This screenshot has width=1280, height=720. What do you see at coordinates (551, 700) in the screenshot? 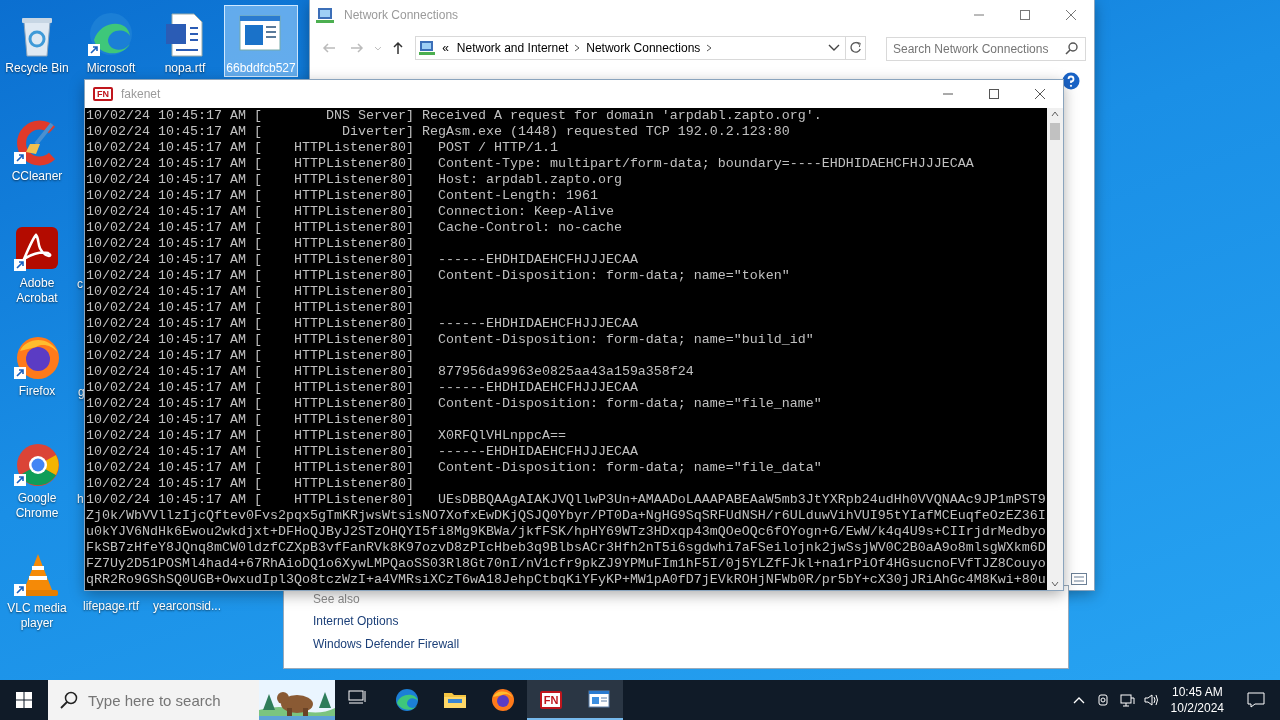
I see `taskbar-button: FN` at bounding box center [551, 700].